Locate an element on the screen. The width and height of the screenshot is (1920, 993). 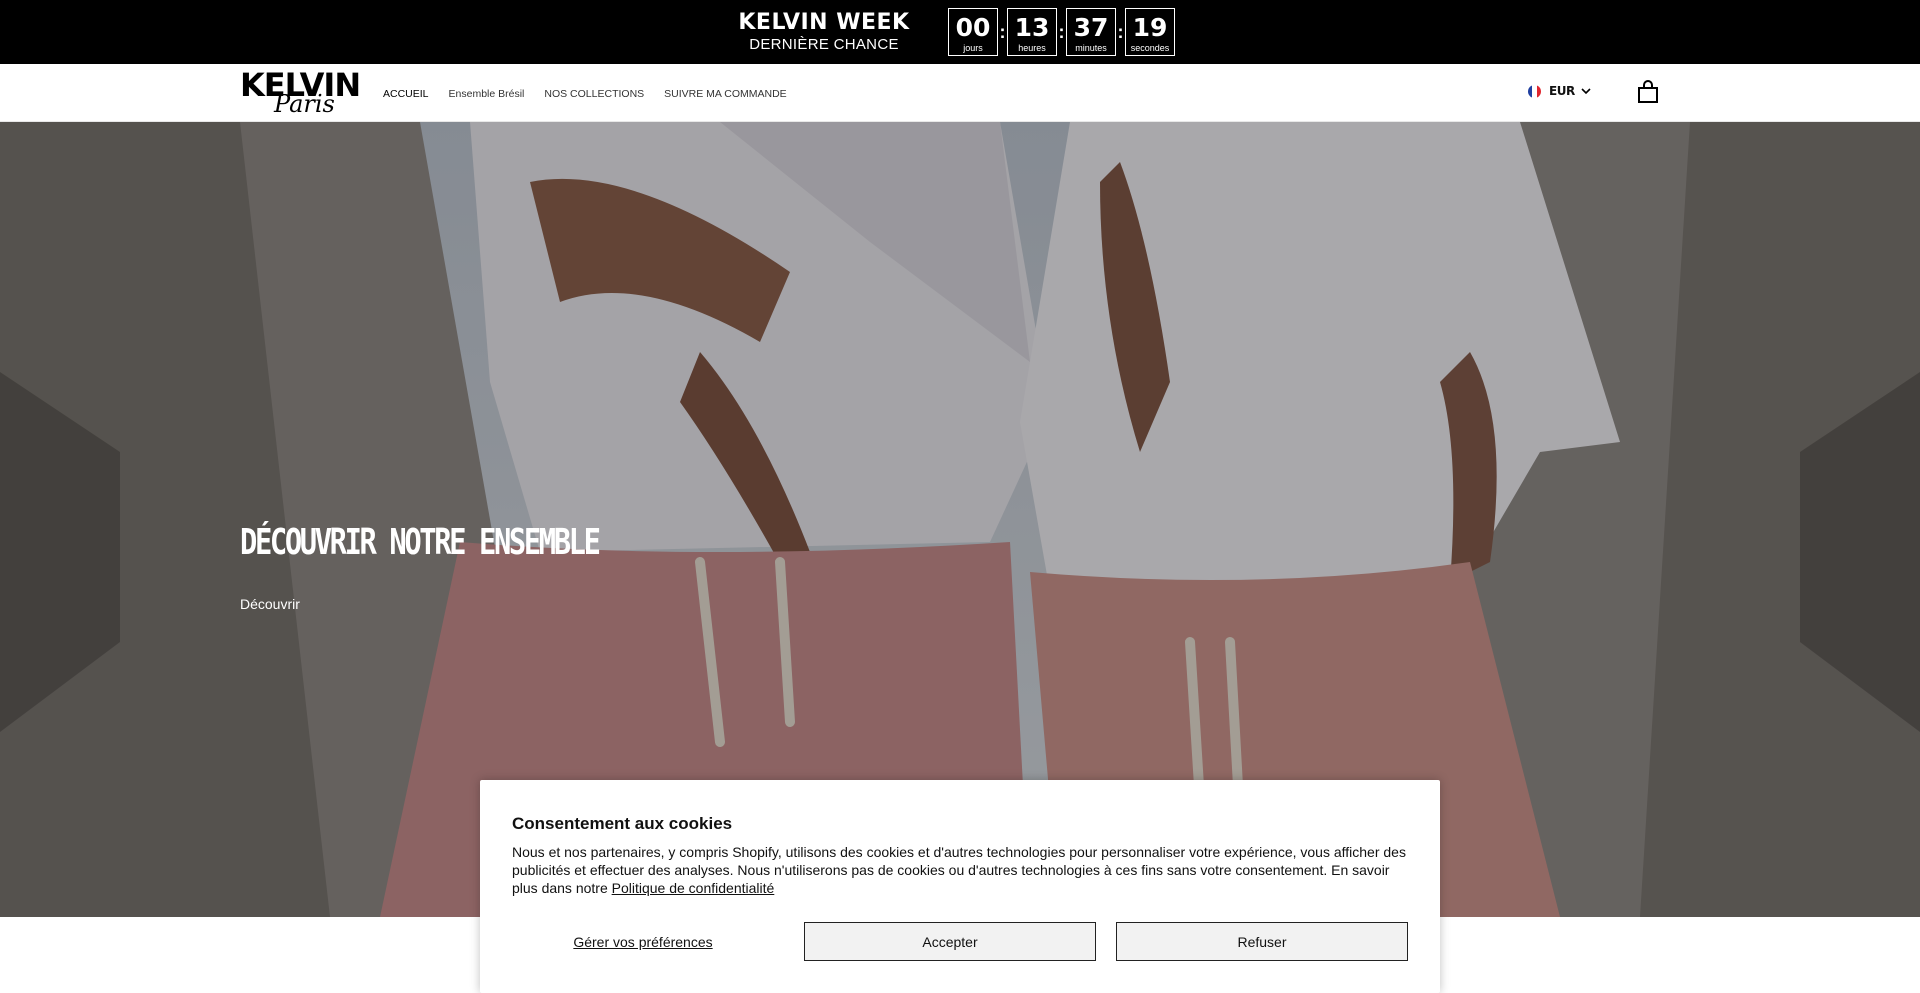
accept-button: Accepter is located at coordinates (950, 941).